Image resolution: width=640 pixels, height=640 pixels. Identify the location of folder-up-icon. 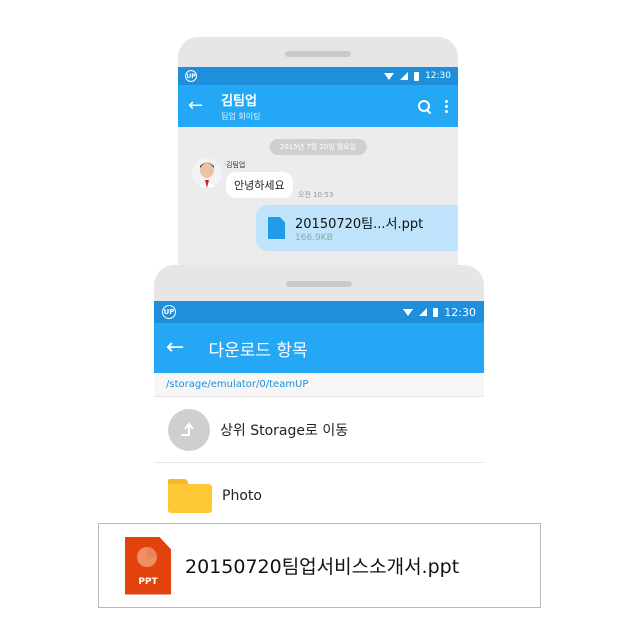
(189, 429).